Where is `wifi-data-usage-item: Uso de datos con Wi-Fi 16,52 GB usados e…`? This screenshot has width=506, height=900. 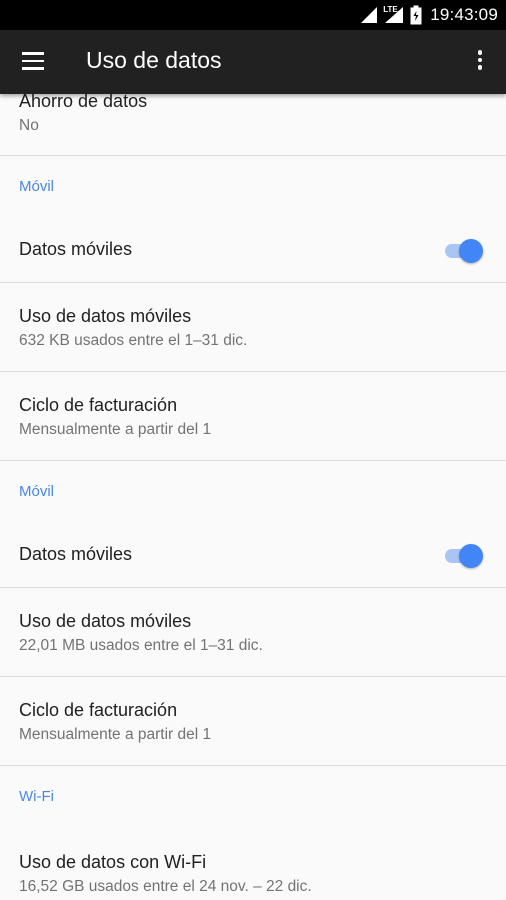
wifi-data-usage-item: Uso de datos con Wi-Fi 16,52 GB usados e… is located at coordinates (253, 864).